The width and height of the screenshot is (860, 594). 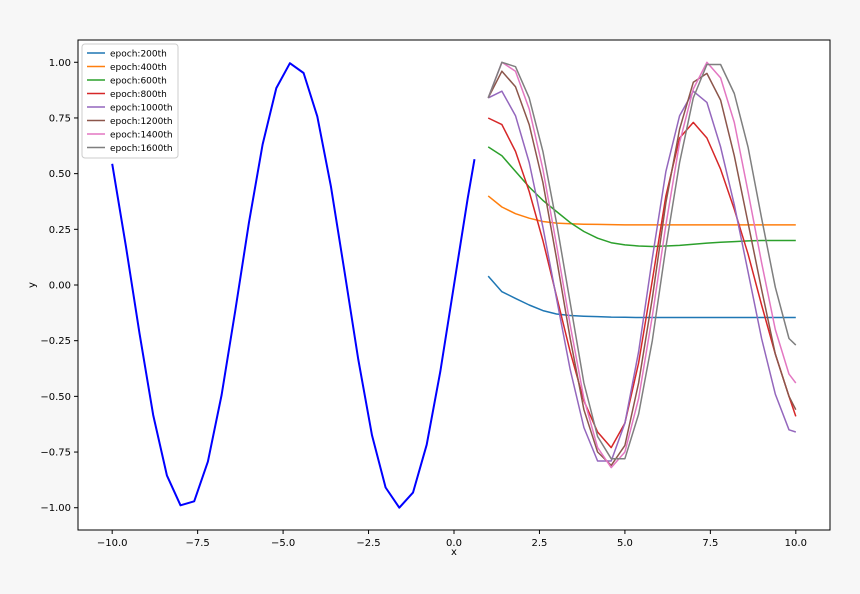 I want to click on legend-label: epoch:1000th, so click(x=141, y=109).